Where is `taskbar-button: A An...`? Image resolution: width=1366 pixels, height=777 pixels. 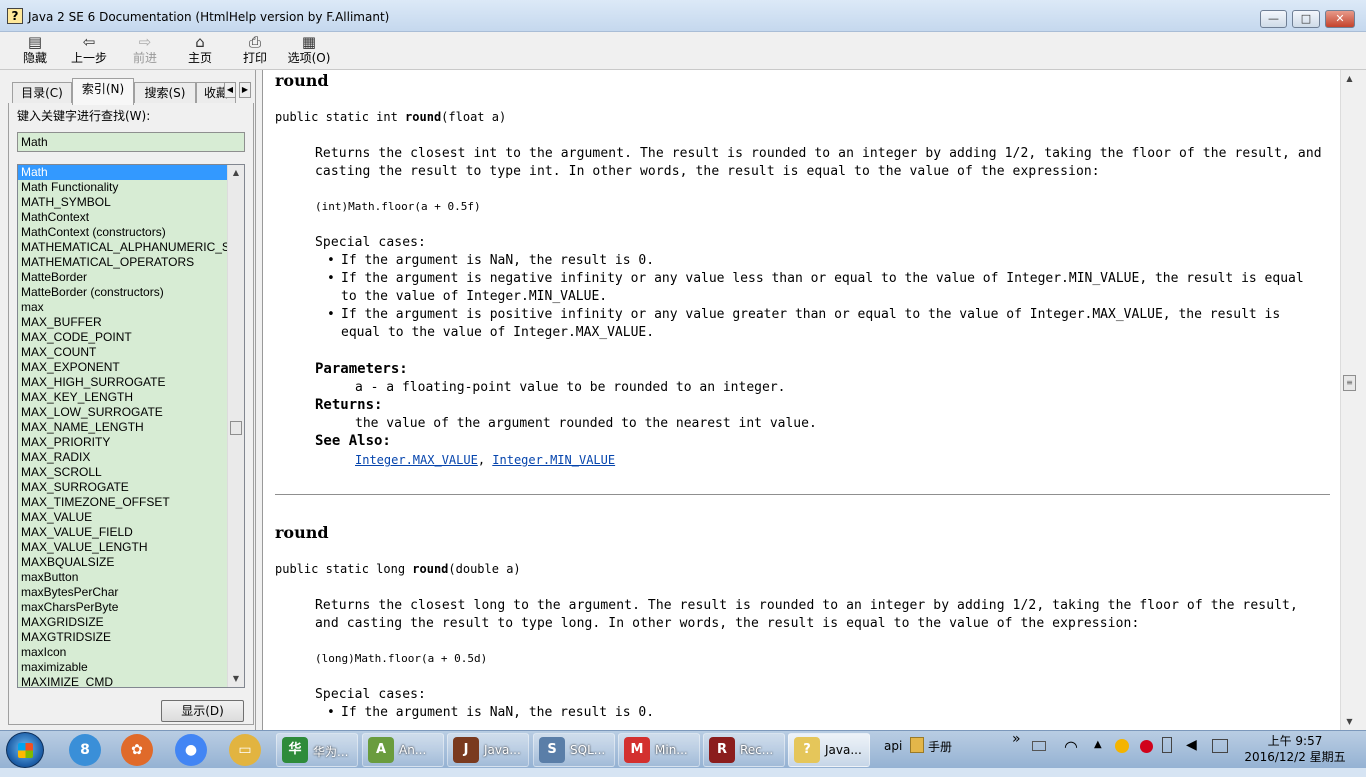 taskbar-button: A An... is located at coordinates (403, 750).